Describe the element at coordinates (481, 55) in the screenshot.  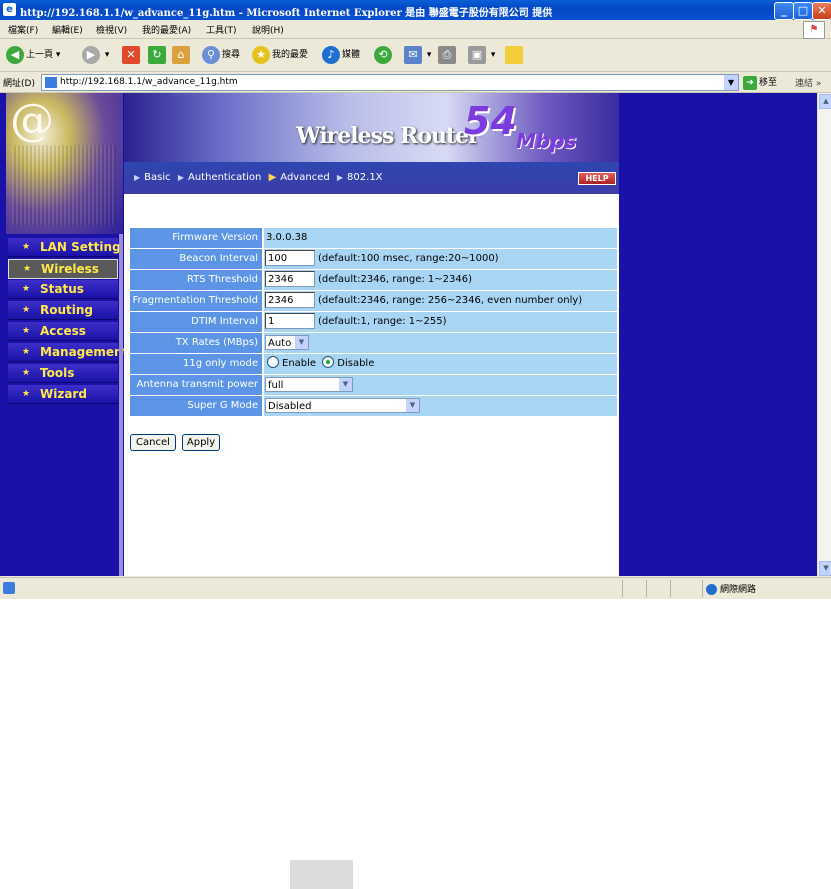
I see `edit-button: ▣ ▾` at that location.